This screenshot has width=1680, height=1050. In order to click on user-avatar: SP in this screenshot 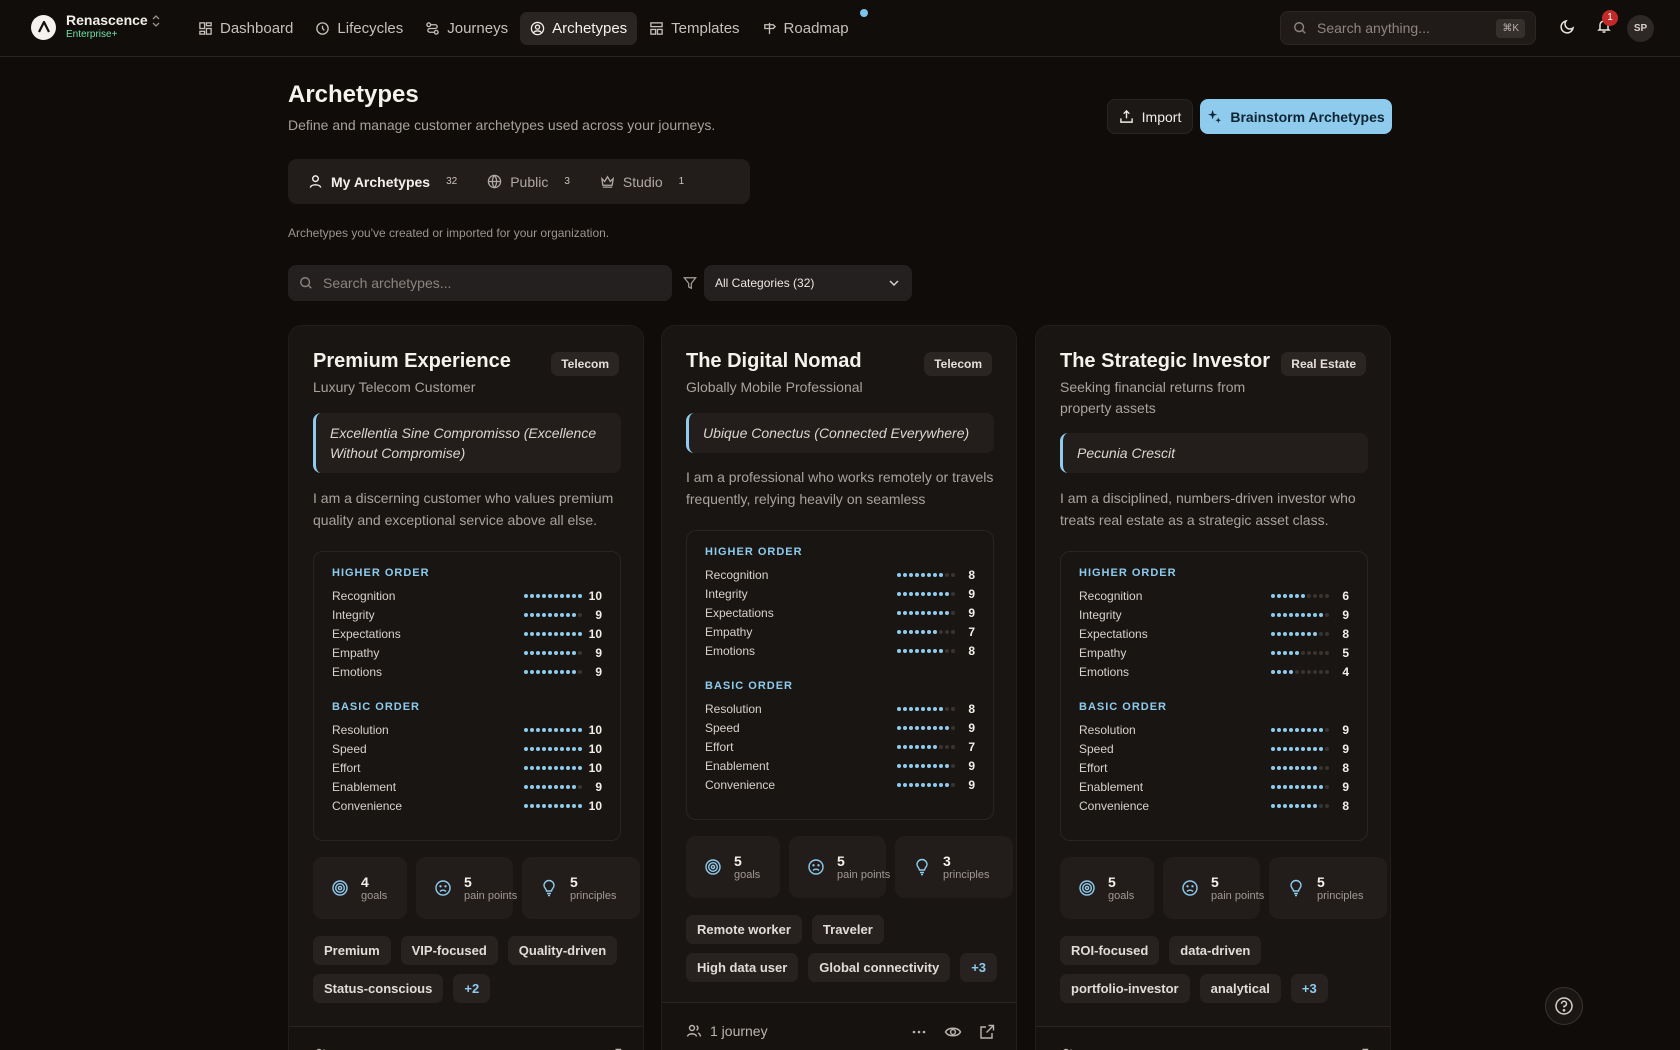, I will do `click(1640, 28)`.